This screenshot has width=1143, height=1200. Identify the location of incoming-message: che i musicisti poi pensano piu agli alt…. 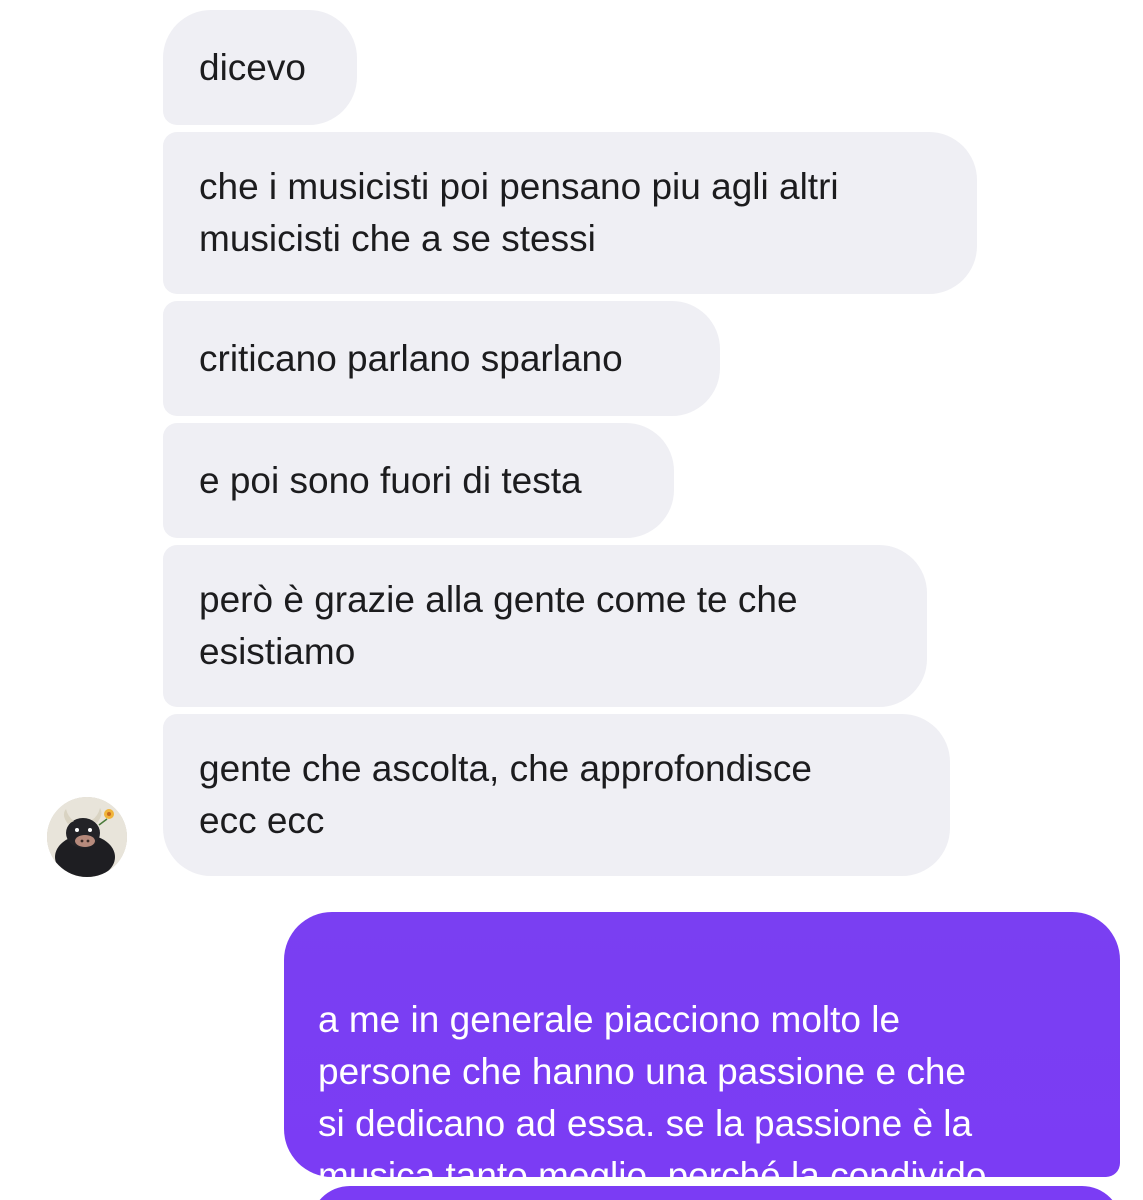
(570, 213).